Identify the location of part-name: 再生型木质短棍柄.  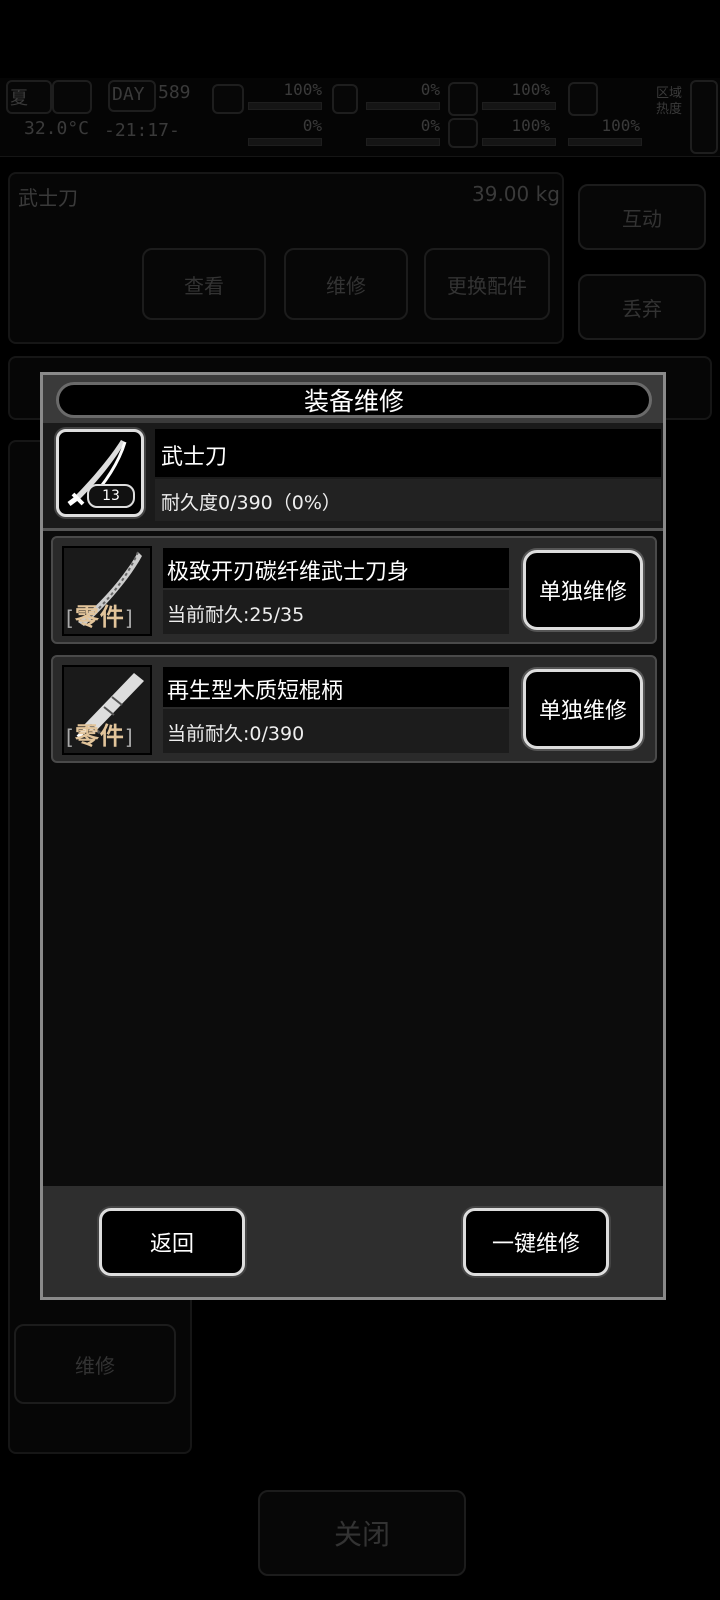
(255, 691).